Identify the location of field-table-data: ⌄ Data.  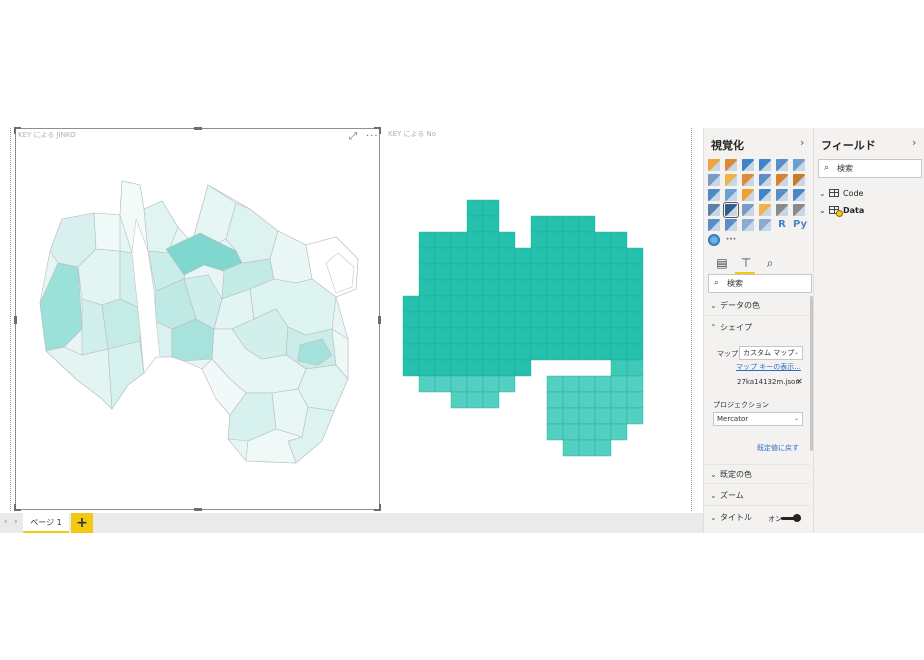
(841, 211).